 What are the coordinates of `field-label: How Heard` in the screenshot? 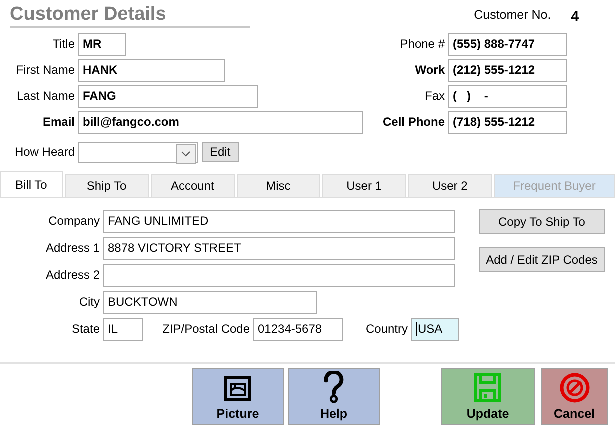 It's located at (44, 152).